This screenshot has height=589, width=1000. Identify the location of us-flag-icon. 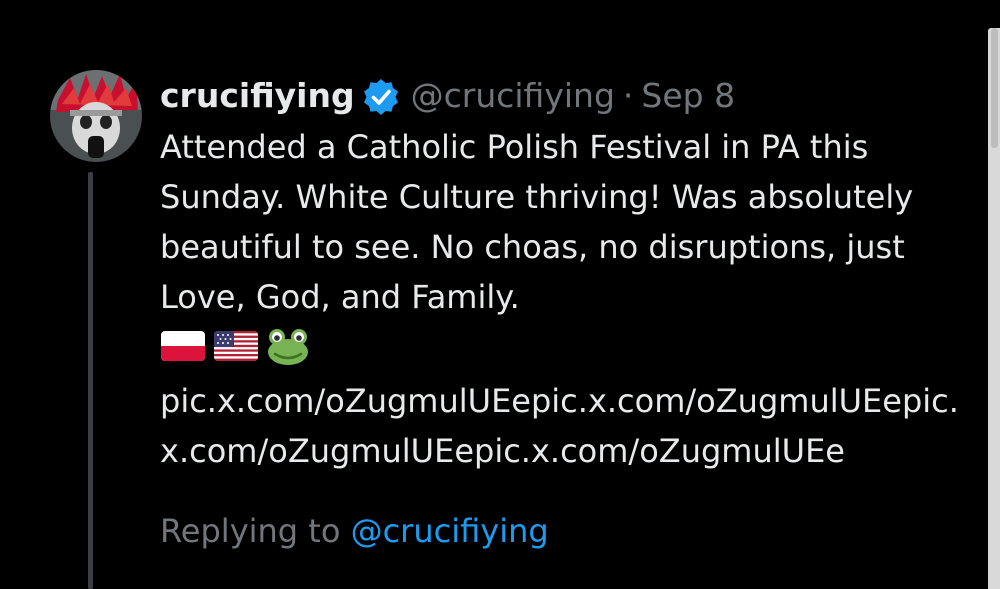
(236, 348).